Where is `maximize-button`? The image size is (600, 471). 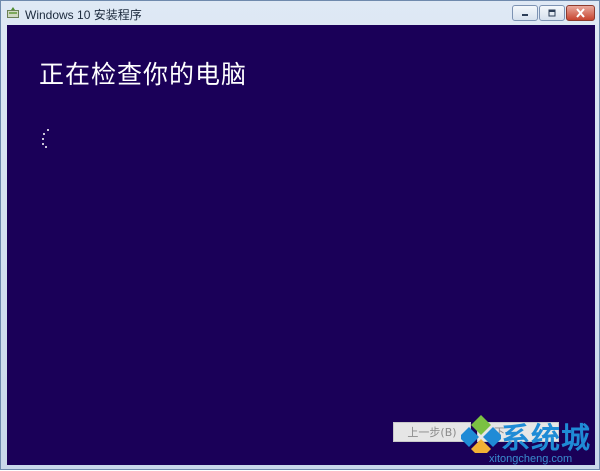 maximize-button is located at coordinates (552, 13).